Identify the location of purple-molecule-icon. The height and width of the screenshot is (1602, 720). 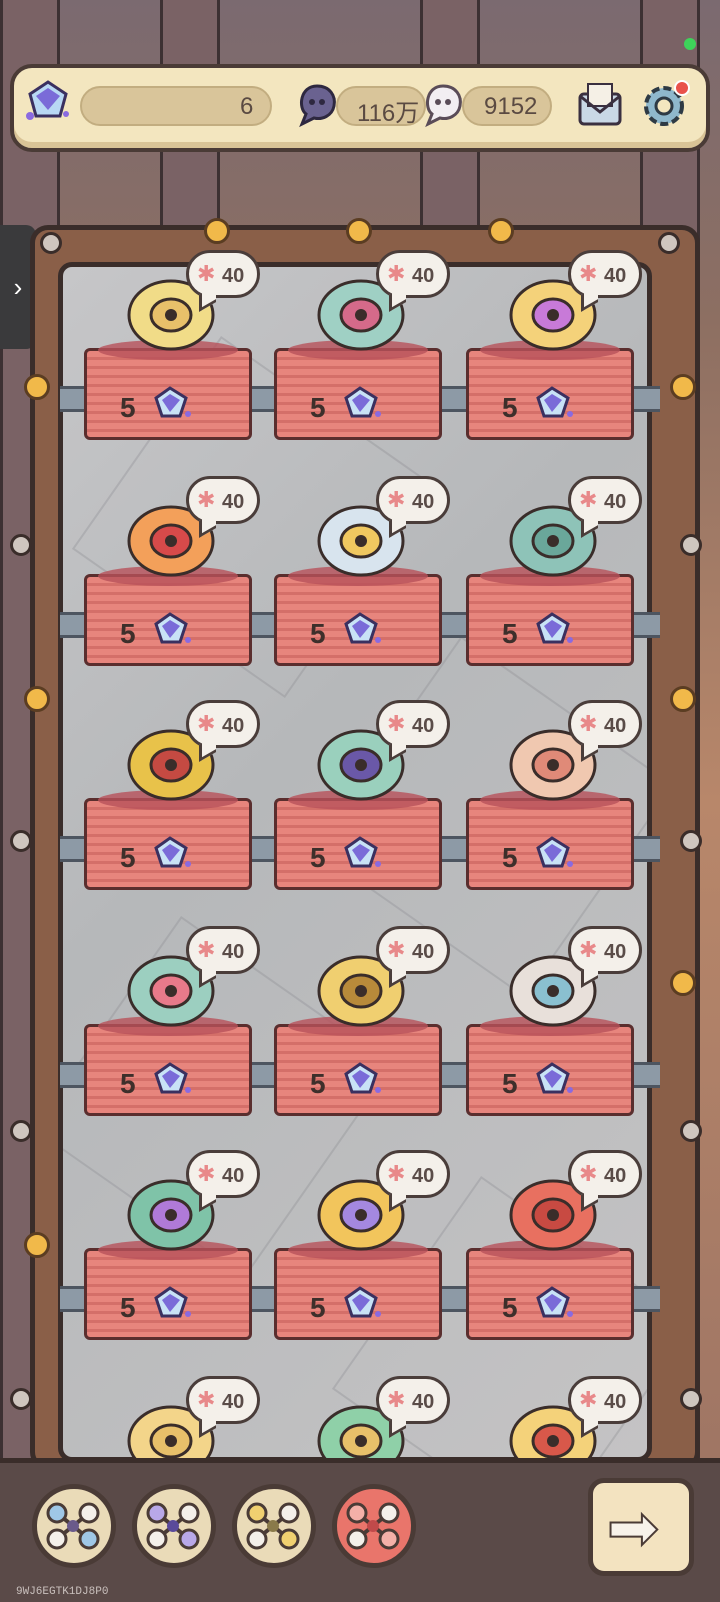
(173, 1526).